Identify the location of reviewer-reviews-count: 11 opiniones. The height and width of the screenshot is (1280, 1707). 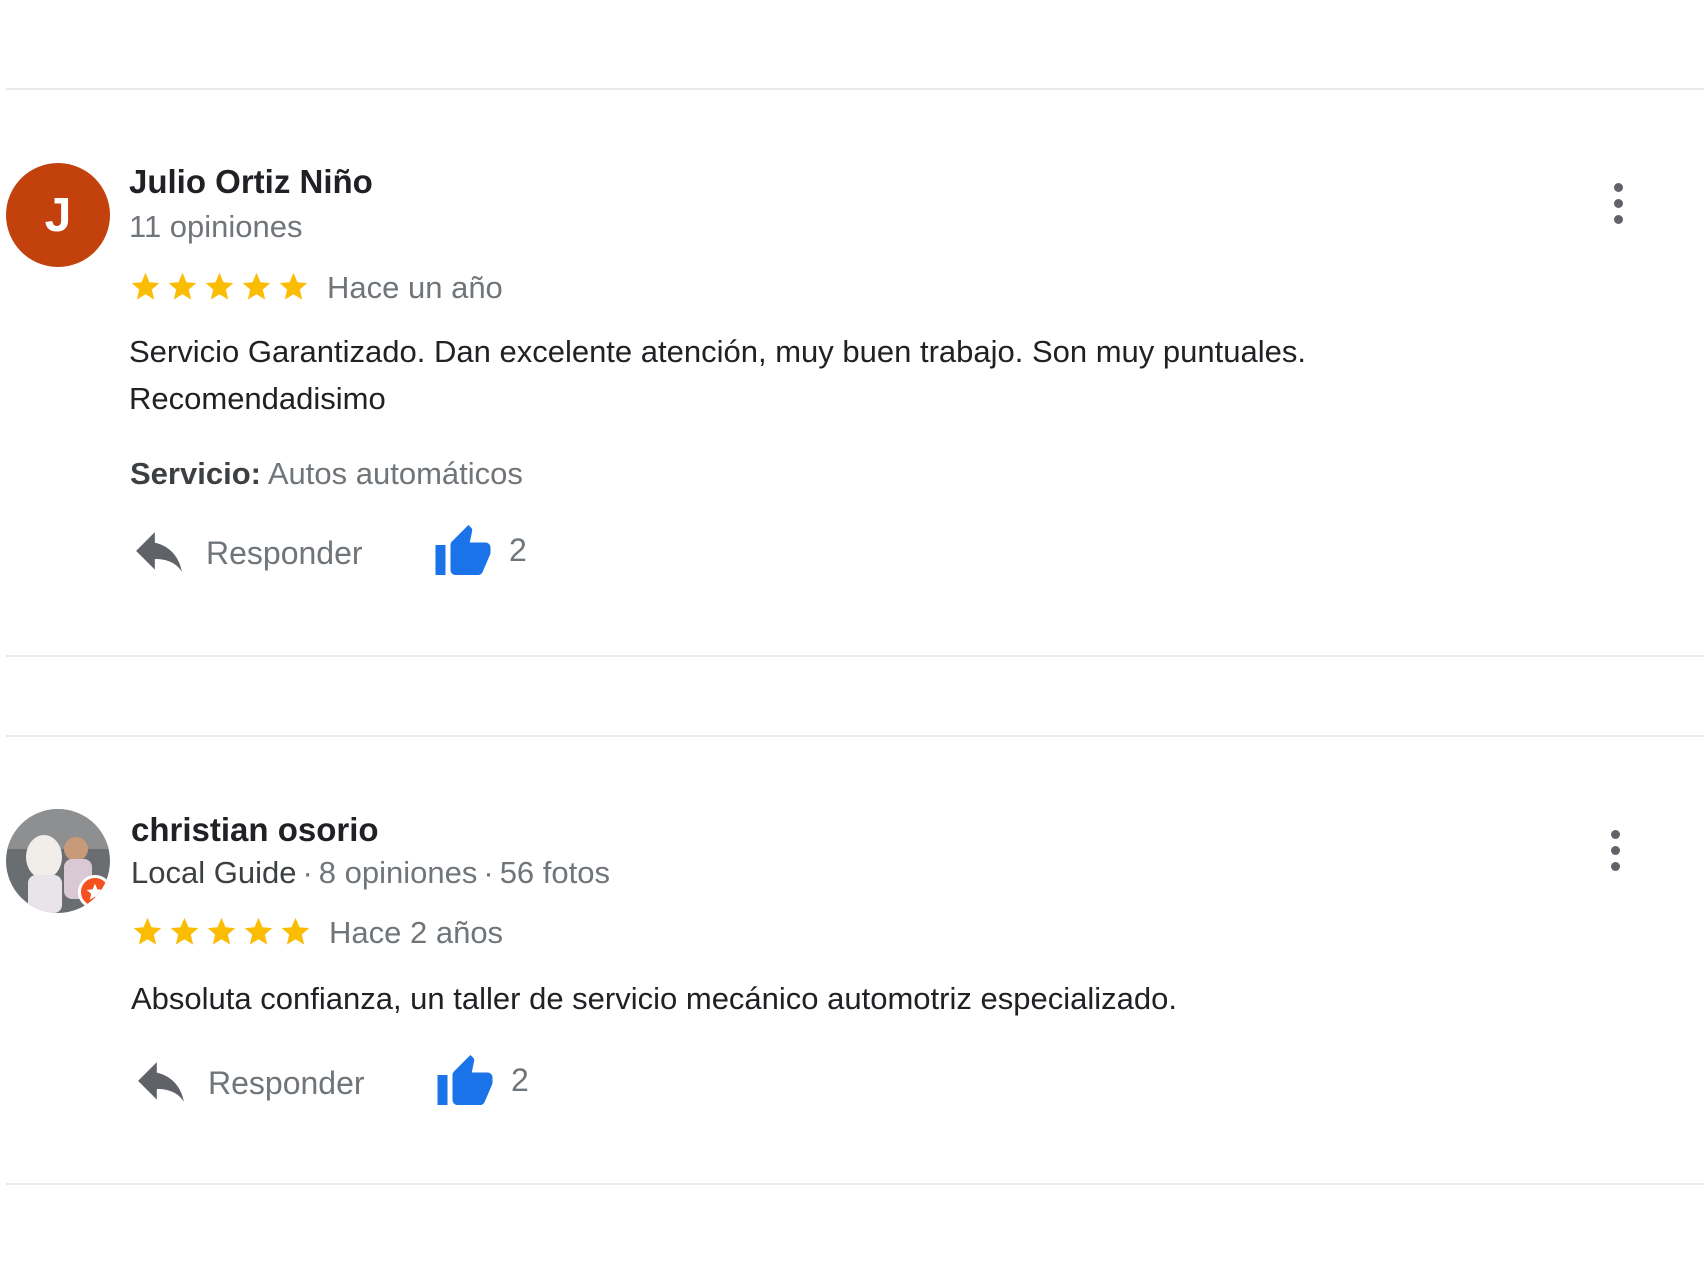
(216, 227).